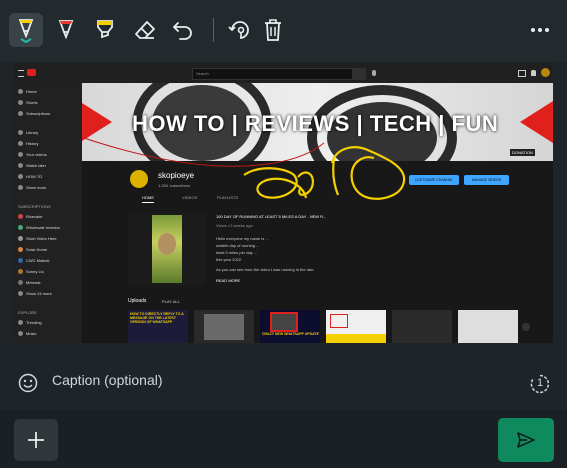 The image size is (567, 468). I want to click on marker-red-button, so click(66, 30).